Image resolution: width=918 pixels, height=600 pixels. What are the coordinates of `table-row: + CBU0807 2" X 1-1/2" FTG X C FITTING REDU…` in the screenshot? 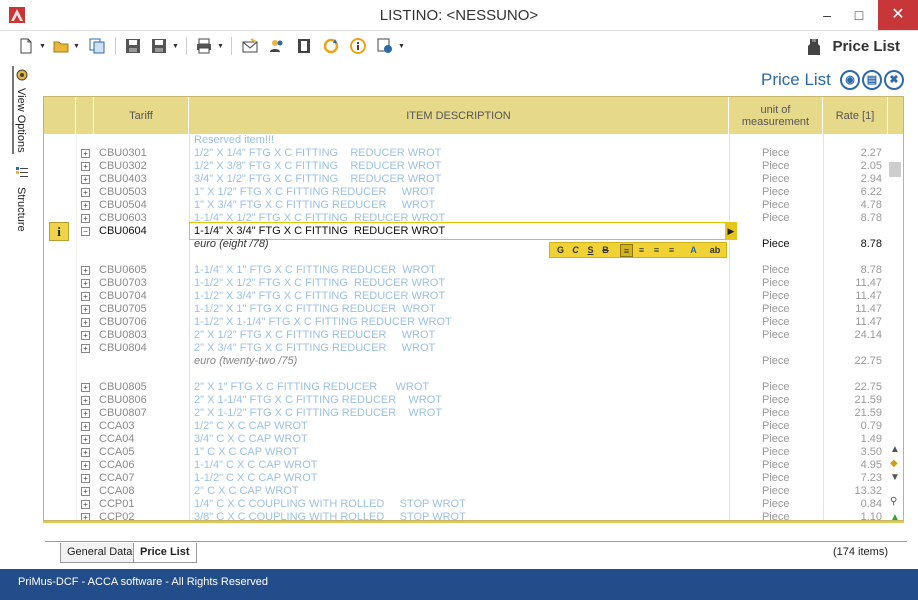 It's located at (466, 413).